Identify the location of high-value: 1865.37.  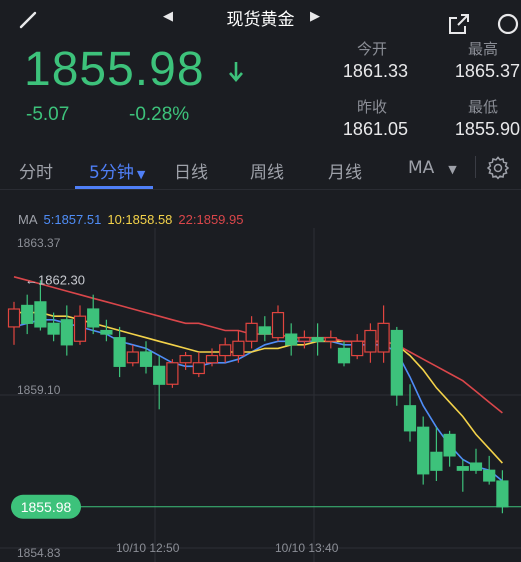
(487, 71).